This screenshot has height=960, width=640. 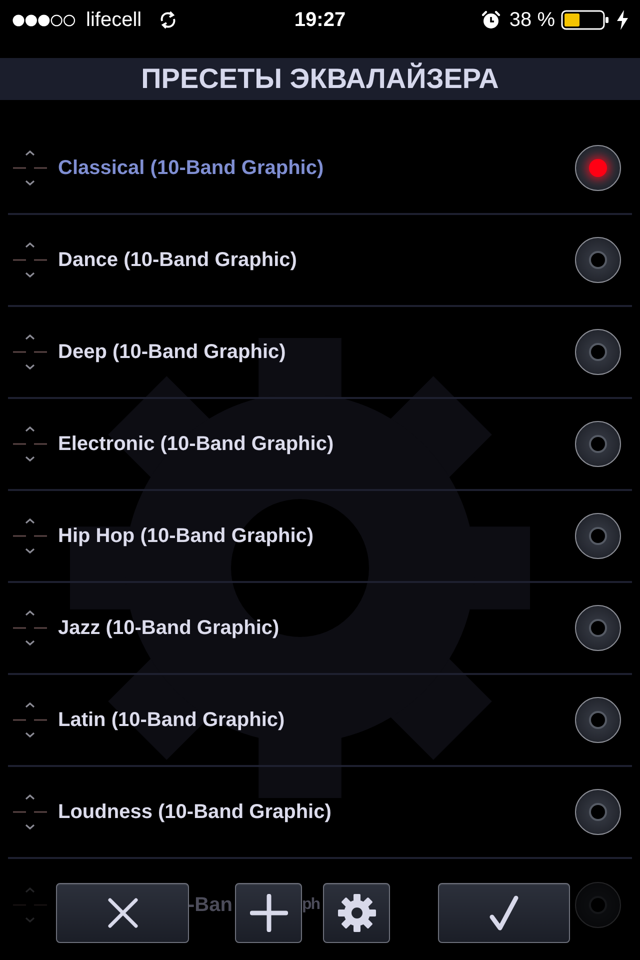 What do you see at coordinates (172, 352) in the screenshot?
I see `preset-name: Deep (10-Band Graphic)` at bounding box center [172, 352].